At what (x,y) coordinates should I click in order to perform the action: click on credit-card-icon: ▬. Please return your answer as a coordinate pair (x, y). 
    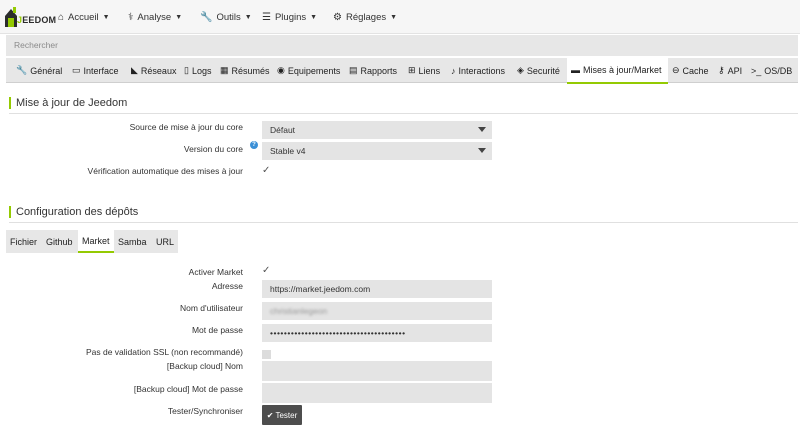
    Looking at the image, I should click on (575, 70).